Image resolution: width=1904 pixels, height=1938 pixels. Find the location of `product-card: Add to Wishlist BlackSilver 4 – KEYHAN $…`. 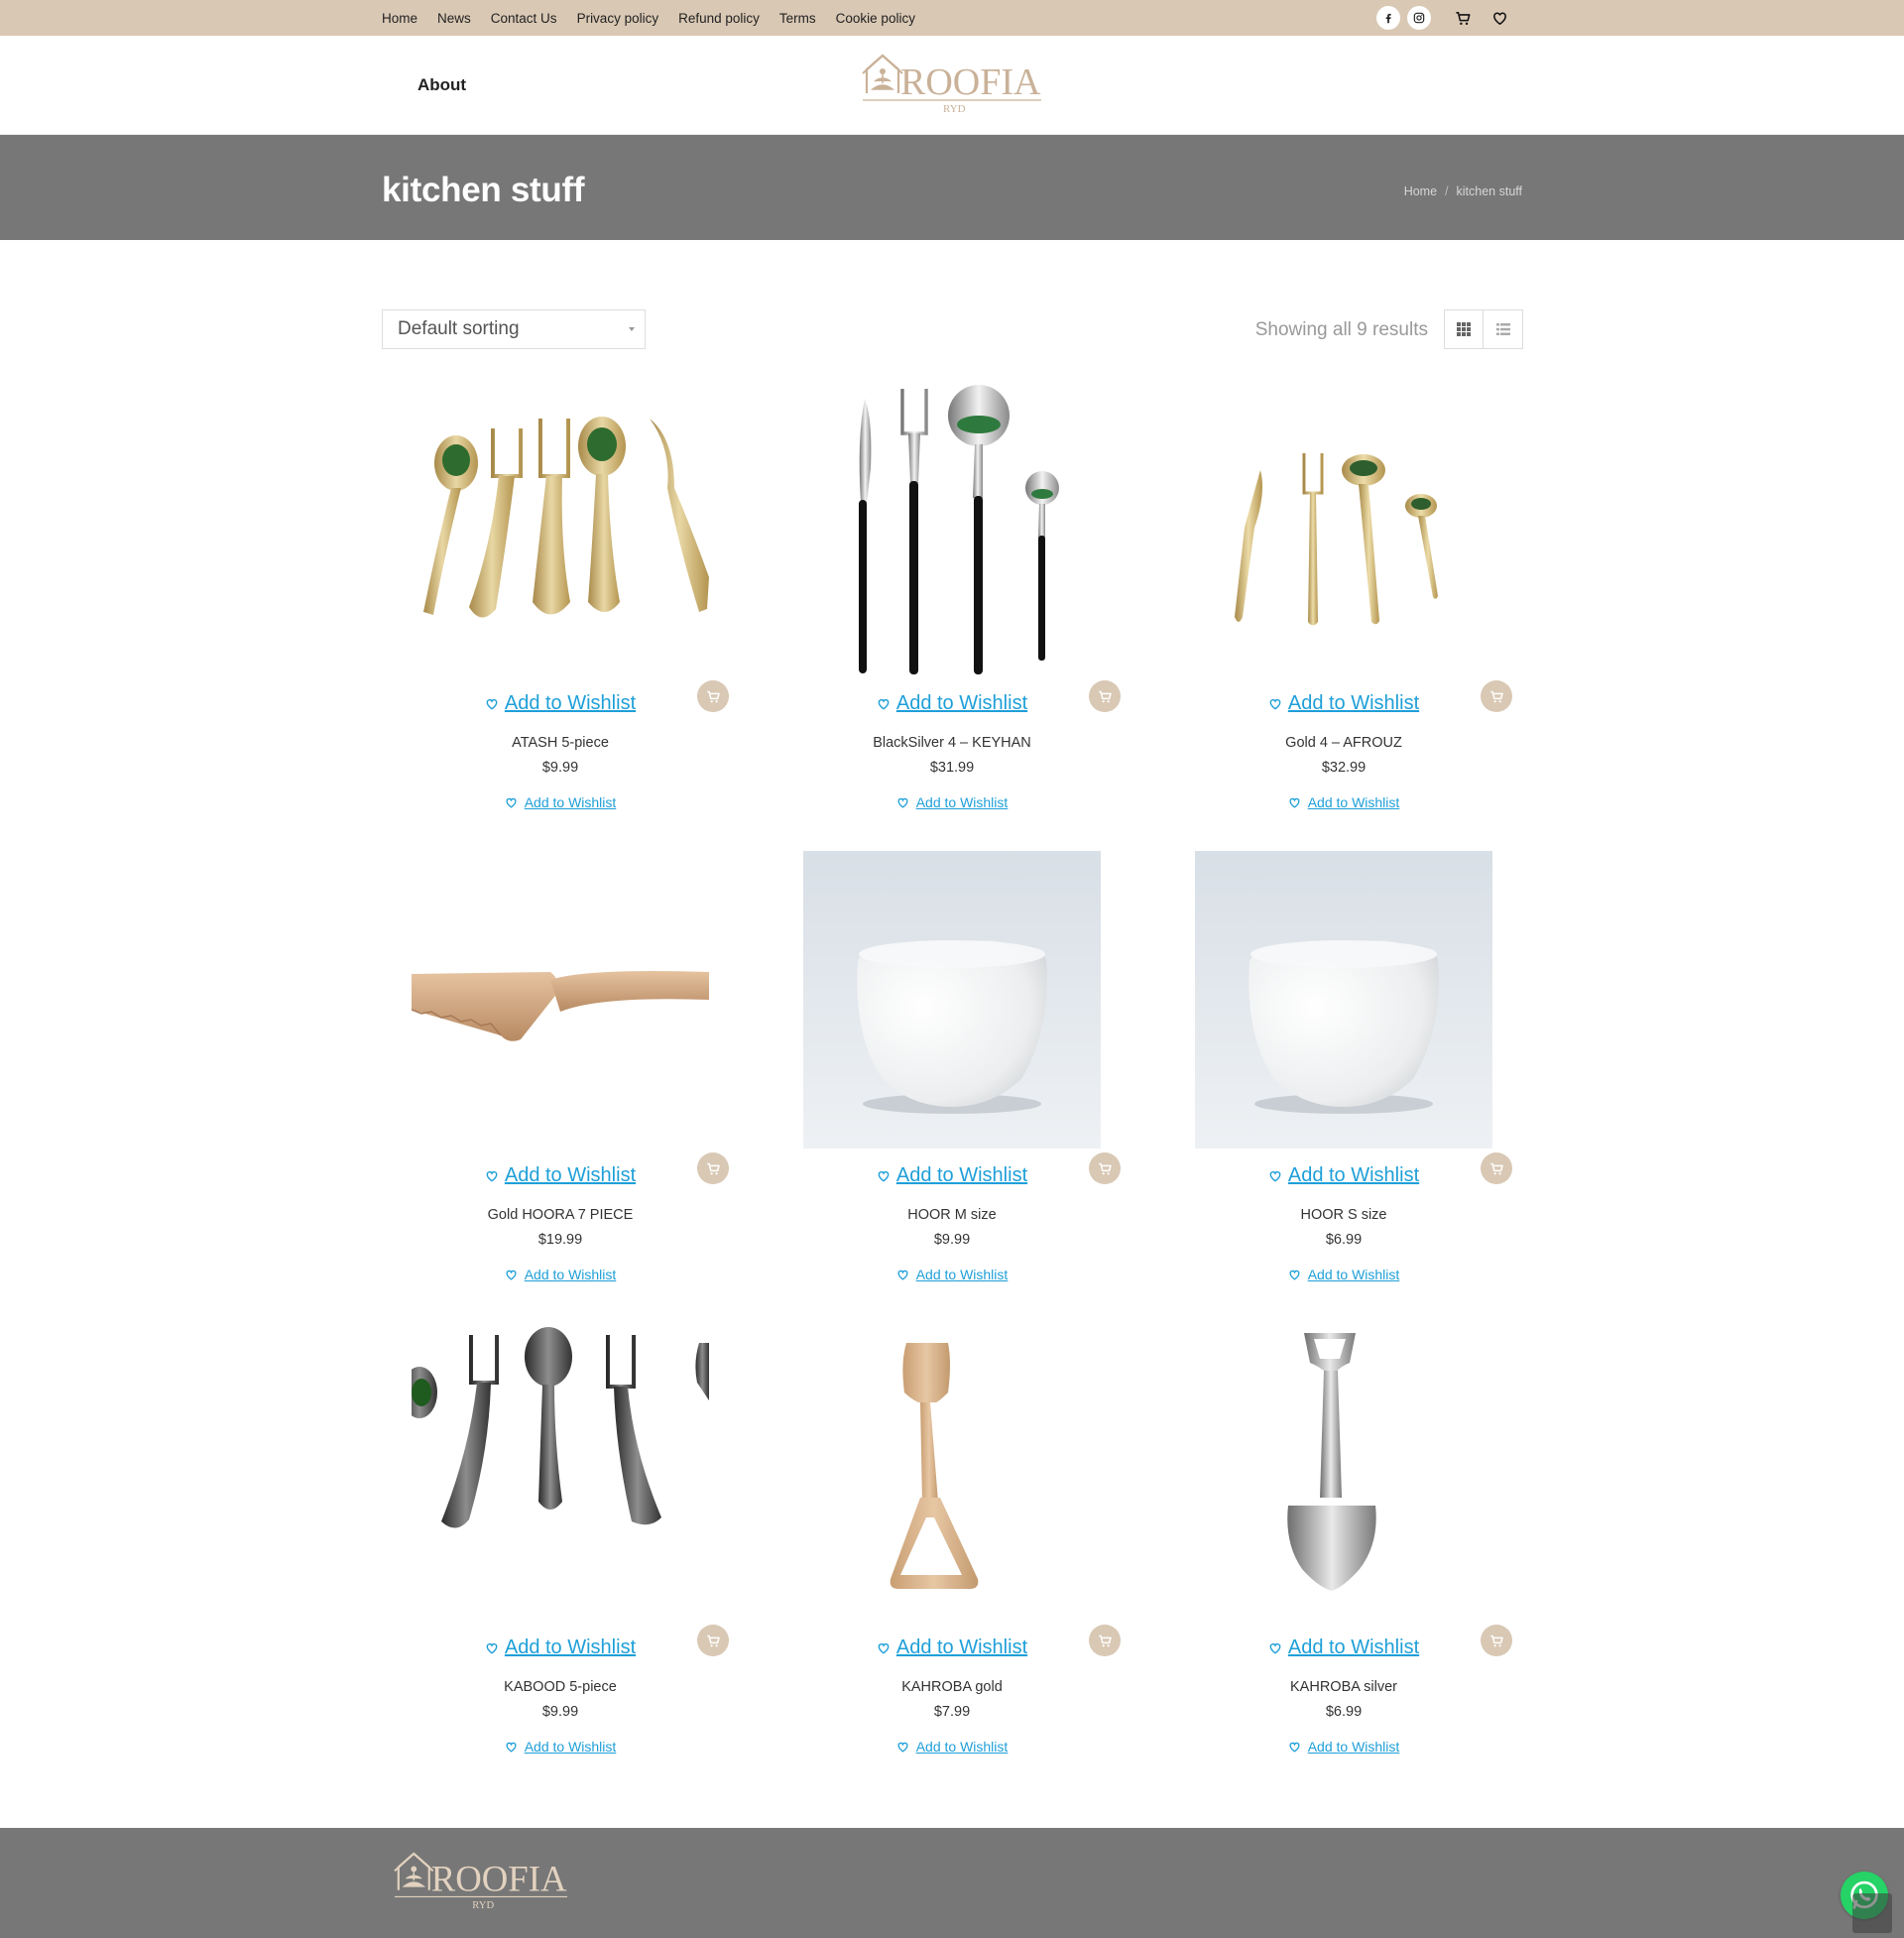

product-card: Add to Wishlist BlackSilver 4 – KEYHAN $… is located at coordinates (962, 612).